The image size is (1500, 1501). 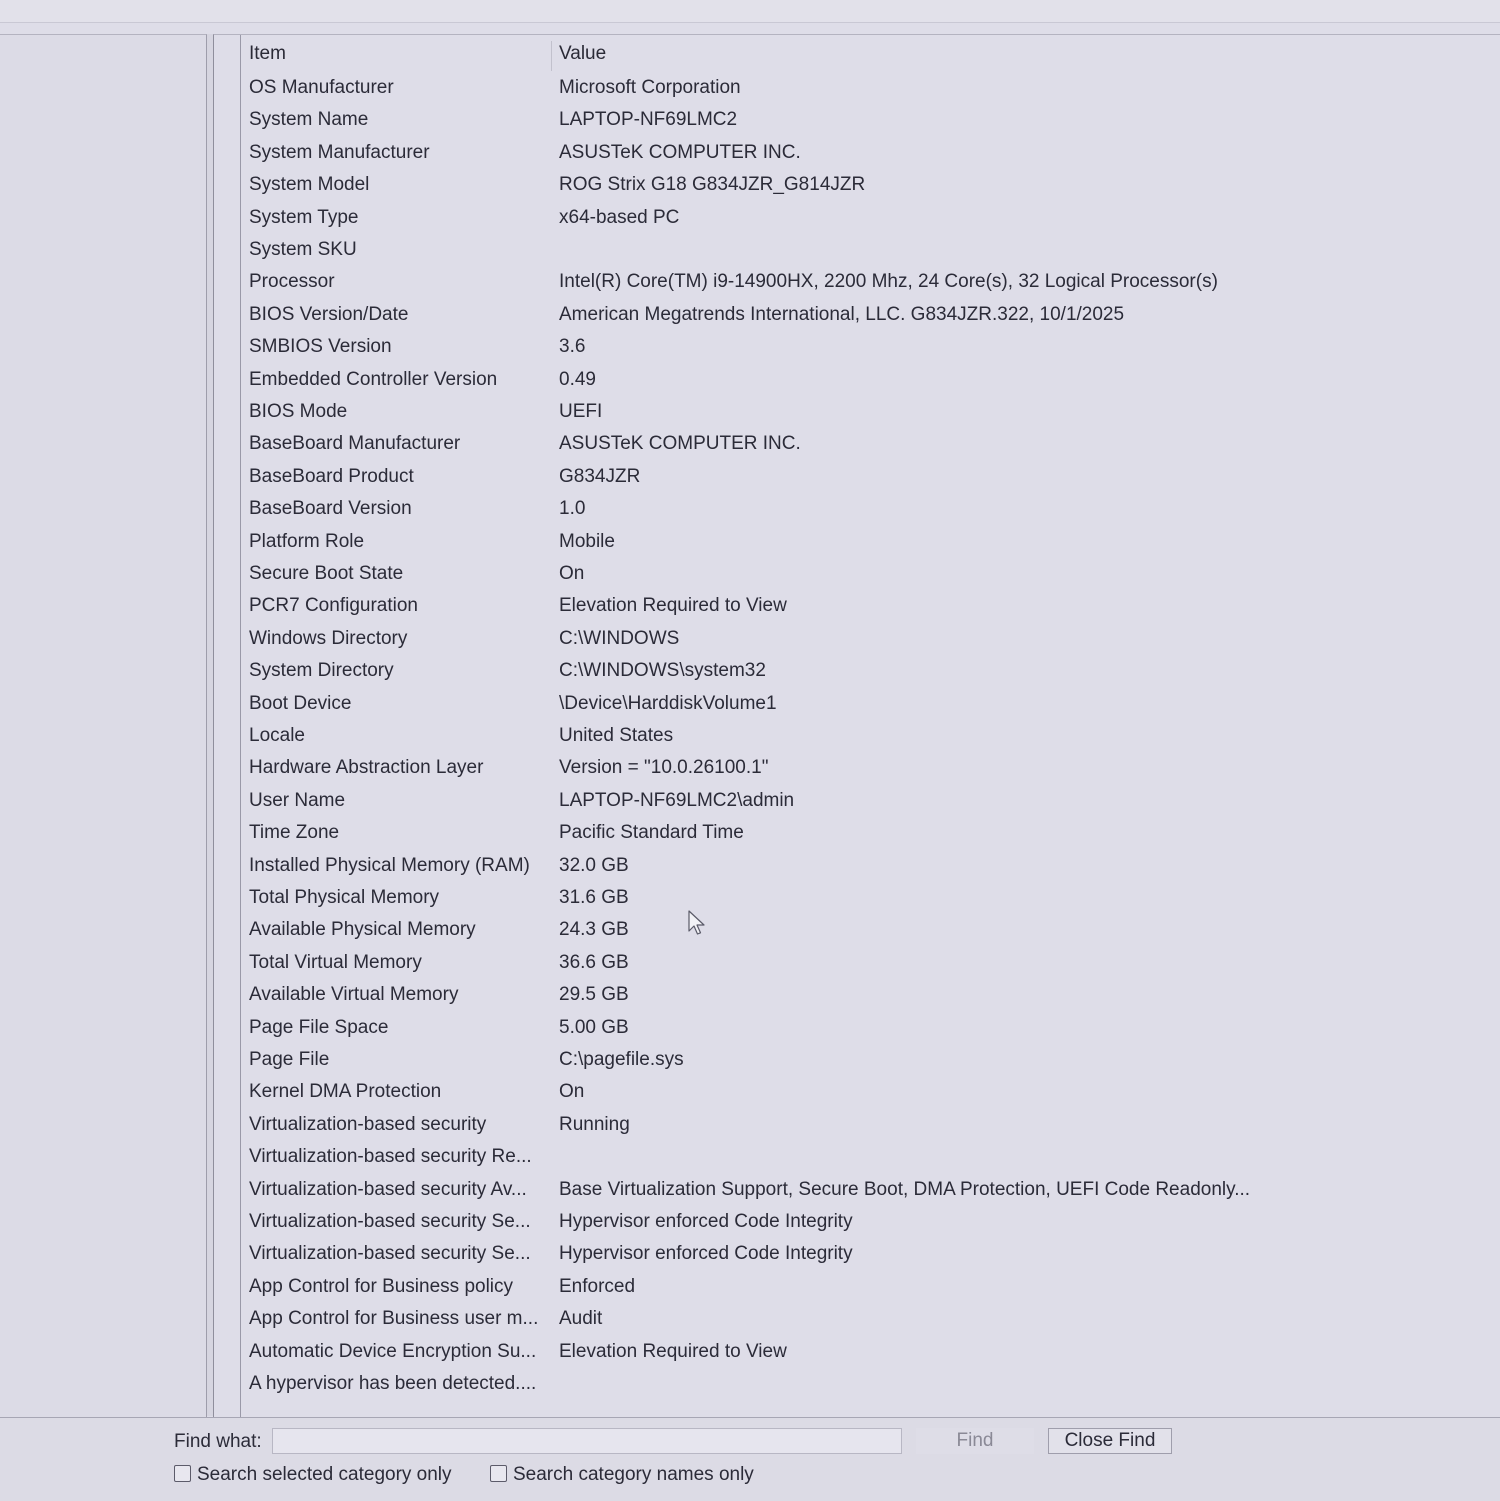 I want to click on row-item-cell: System Name, so click(x=309, y=120).